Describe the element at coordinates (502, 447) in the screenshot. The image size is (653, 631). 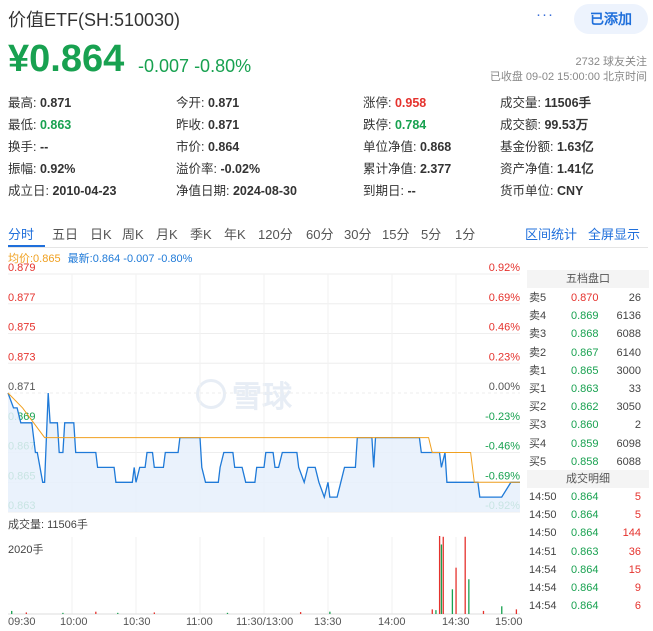
I see `y-right-tick: -0.46%` at that location.